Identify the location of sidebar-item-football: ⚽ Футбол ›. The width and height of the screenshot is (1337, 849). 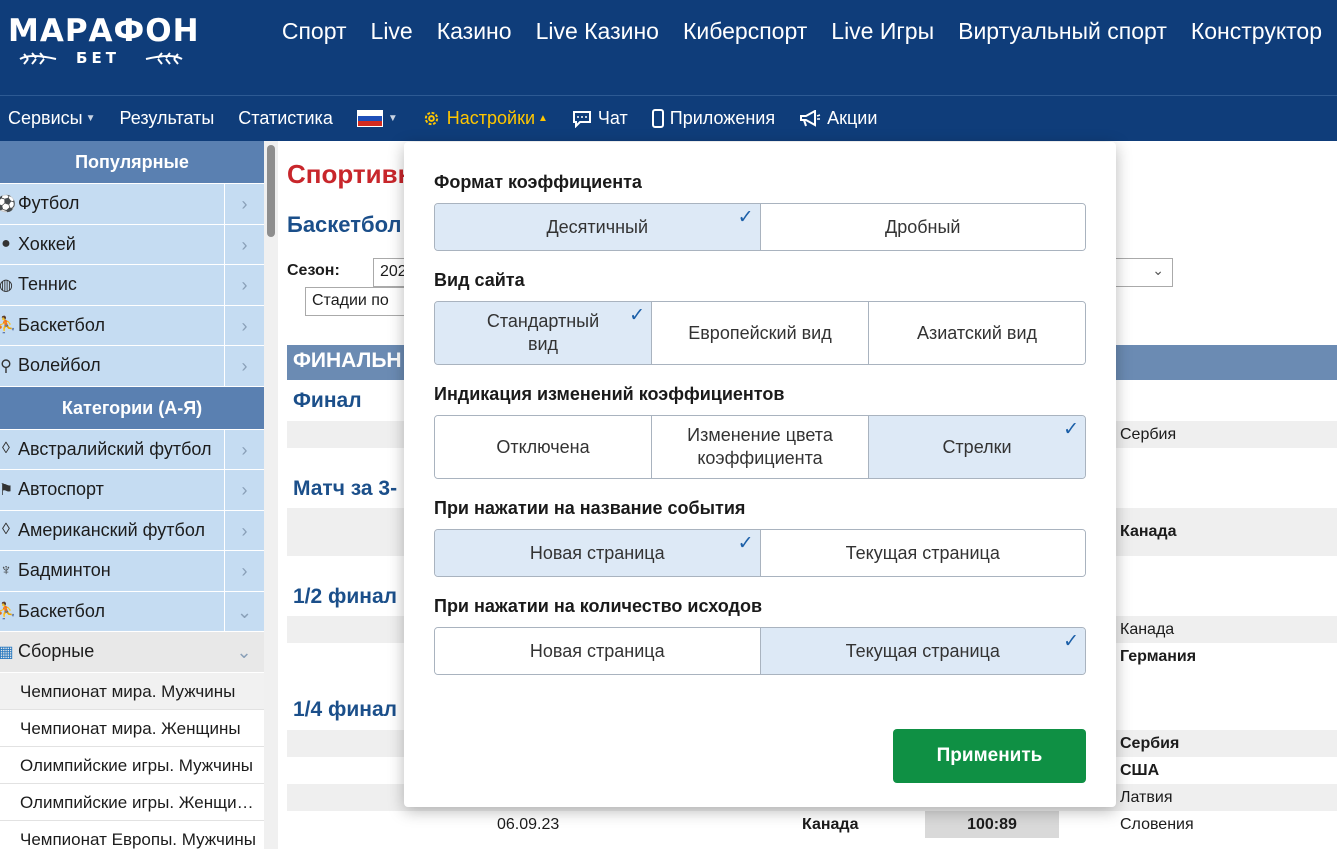
(132, 204).